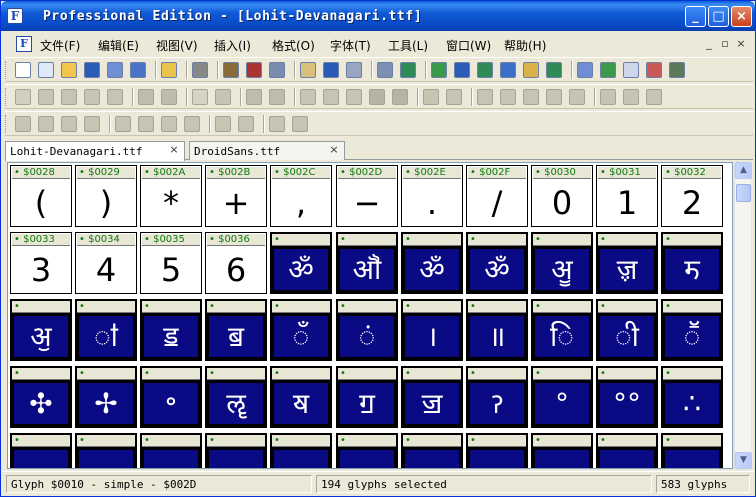 The height and width of the screenshot is (497, 756). What do you see at coordinates (231, 70) in the screenshot?
I see `find-icon` at bounding box center [231, 70].